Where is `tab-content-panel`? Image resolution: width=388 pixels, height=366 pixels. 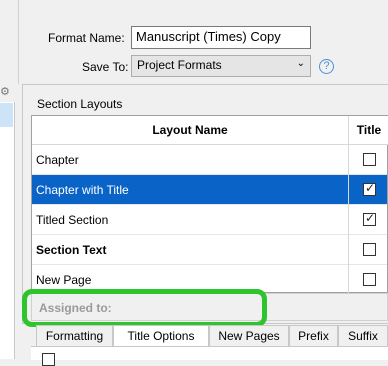
tab-content-panel is located at coordinates (209, 353).